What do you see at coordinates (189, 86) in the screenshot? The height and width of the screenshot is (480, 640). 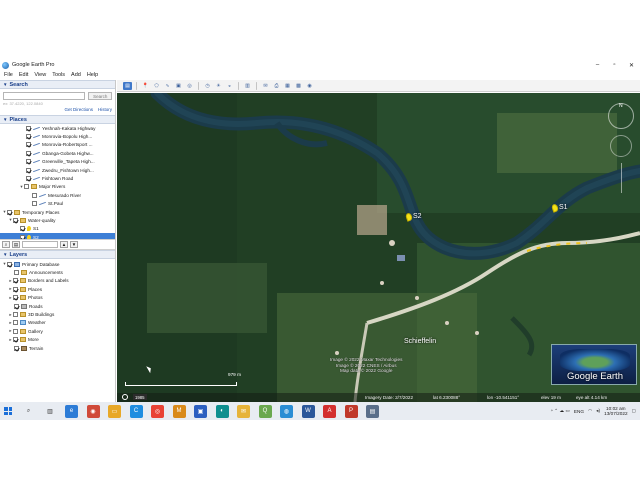 I see `record-tour-icon: ◎` at bounding box center [189, 86].